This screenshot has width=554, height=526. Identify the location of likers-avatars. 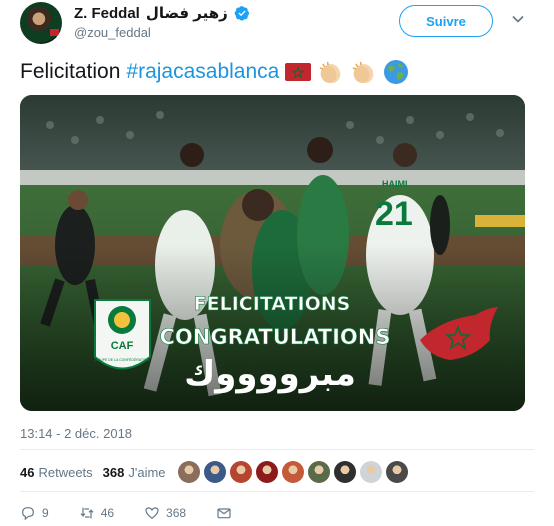
(293, 472).